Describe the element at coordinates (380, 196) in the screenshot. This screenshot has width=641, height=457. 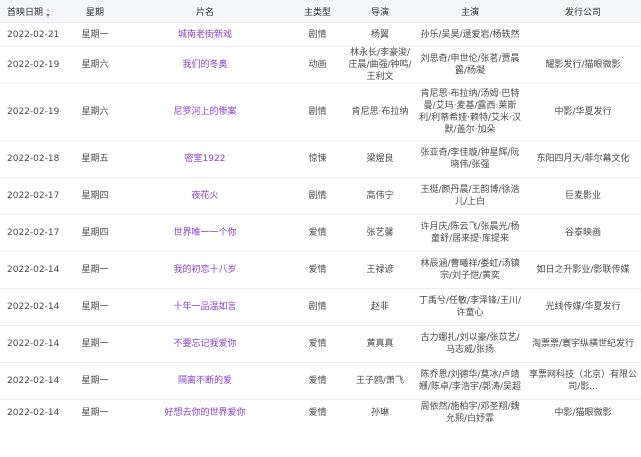
I see `director-cell: 高伟宁` at that location.